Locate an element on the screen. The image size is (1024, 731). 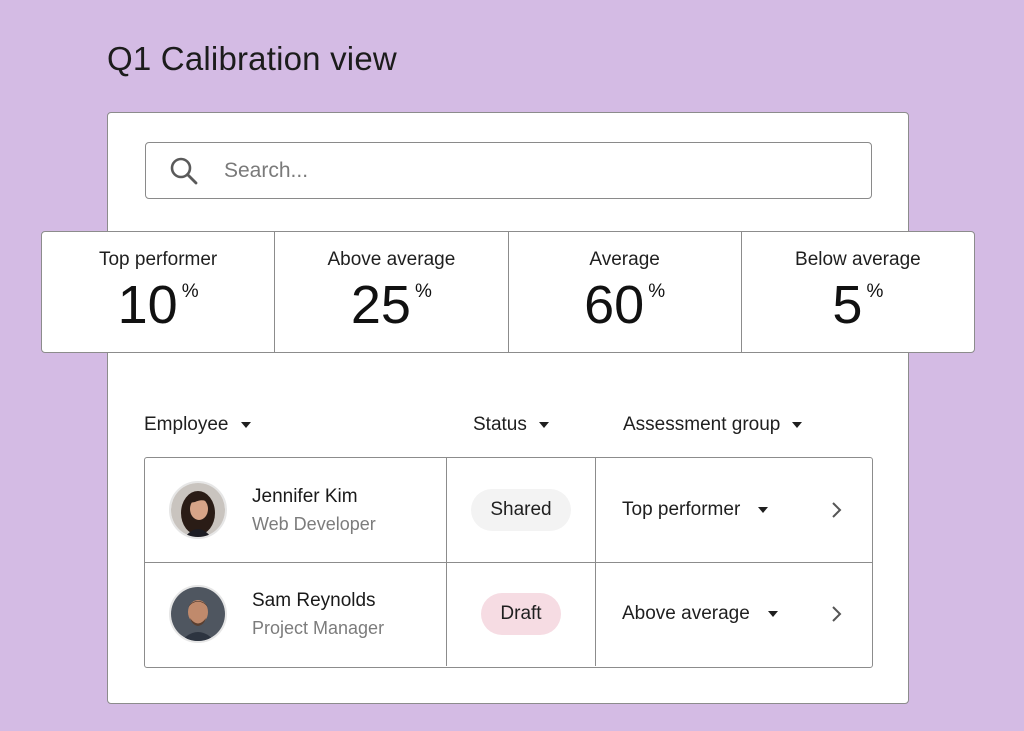
employee-name: Jennifer Kim is located at coordinates (305, 496).